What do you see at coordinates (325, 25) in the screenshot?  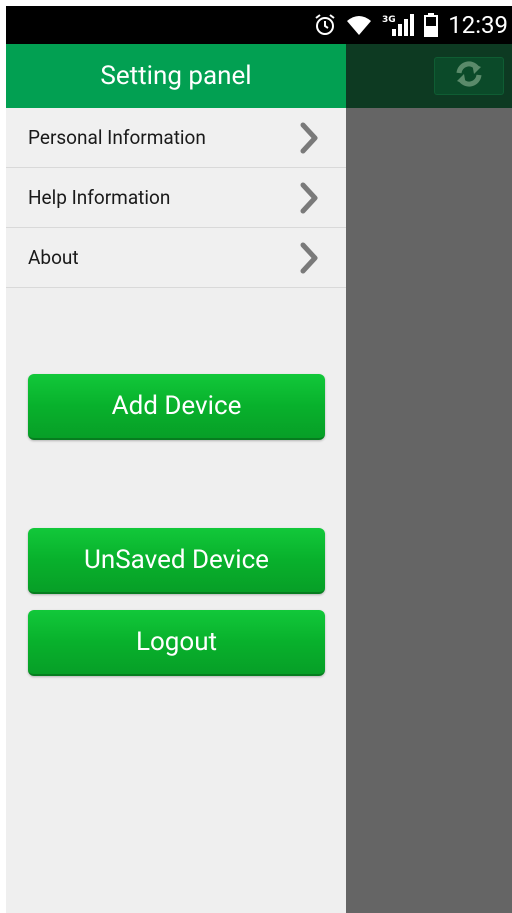 I see `alarm-icon` at bounding box center [325, 25].